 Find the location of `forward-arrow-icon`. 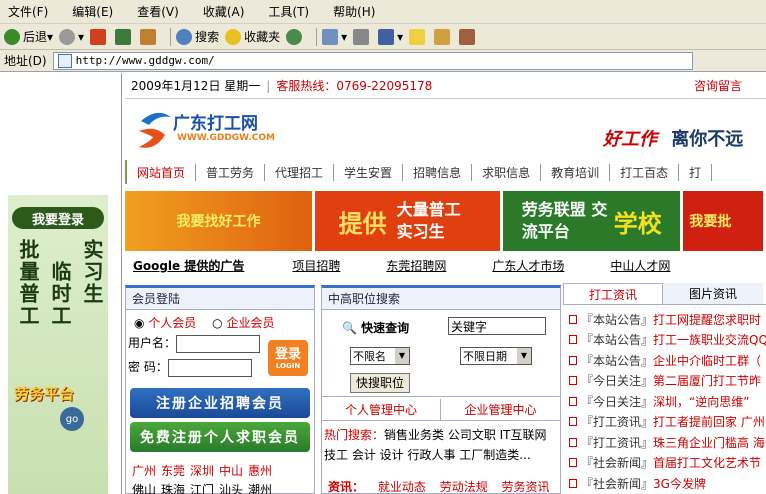

forward-arrow-icon is located at coordinates (67, 36).